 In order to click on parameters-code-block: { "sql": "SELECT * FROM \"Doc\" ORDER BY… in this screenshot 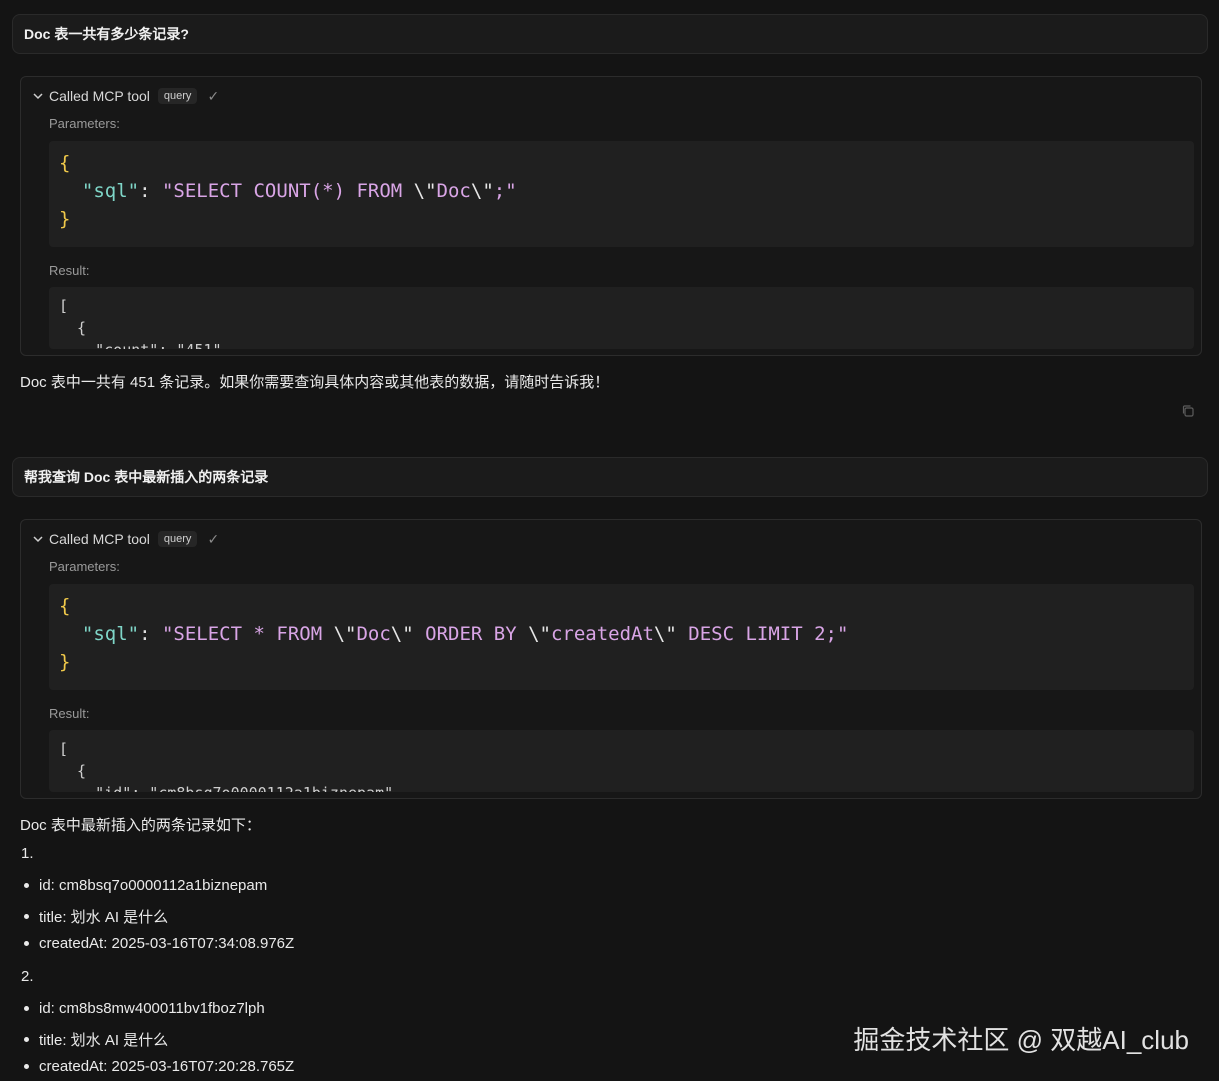, I will do `click(621, 637)`.